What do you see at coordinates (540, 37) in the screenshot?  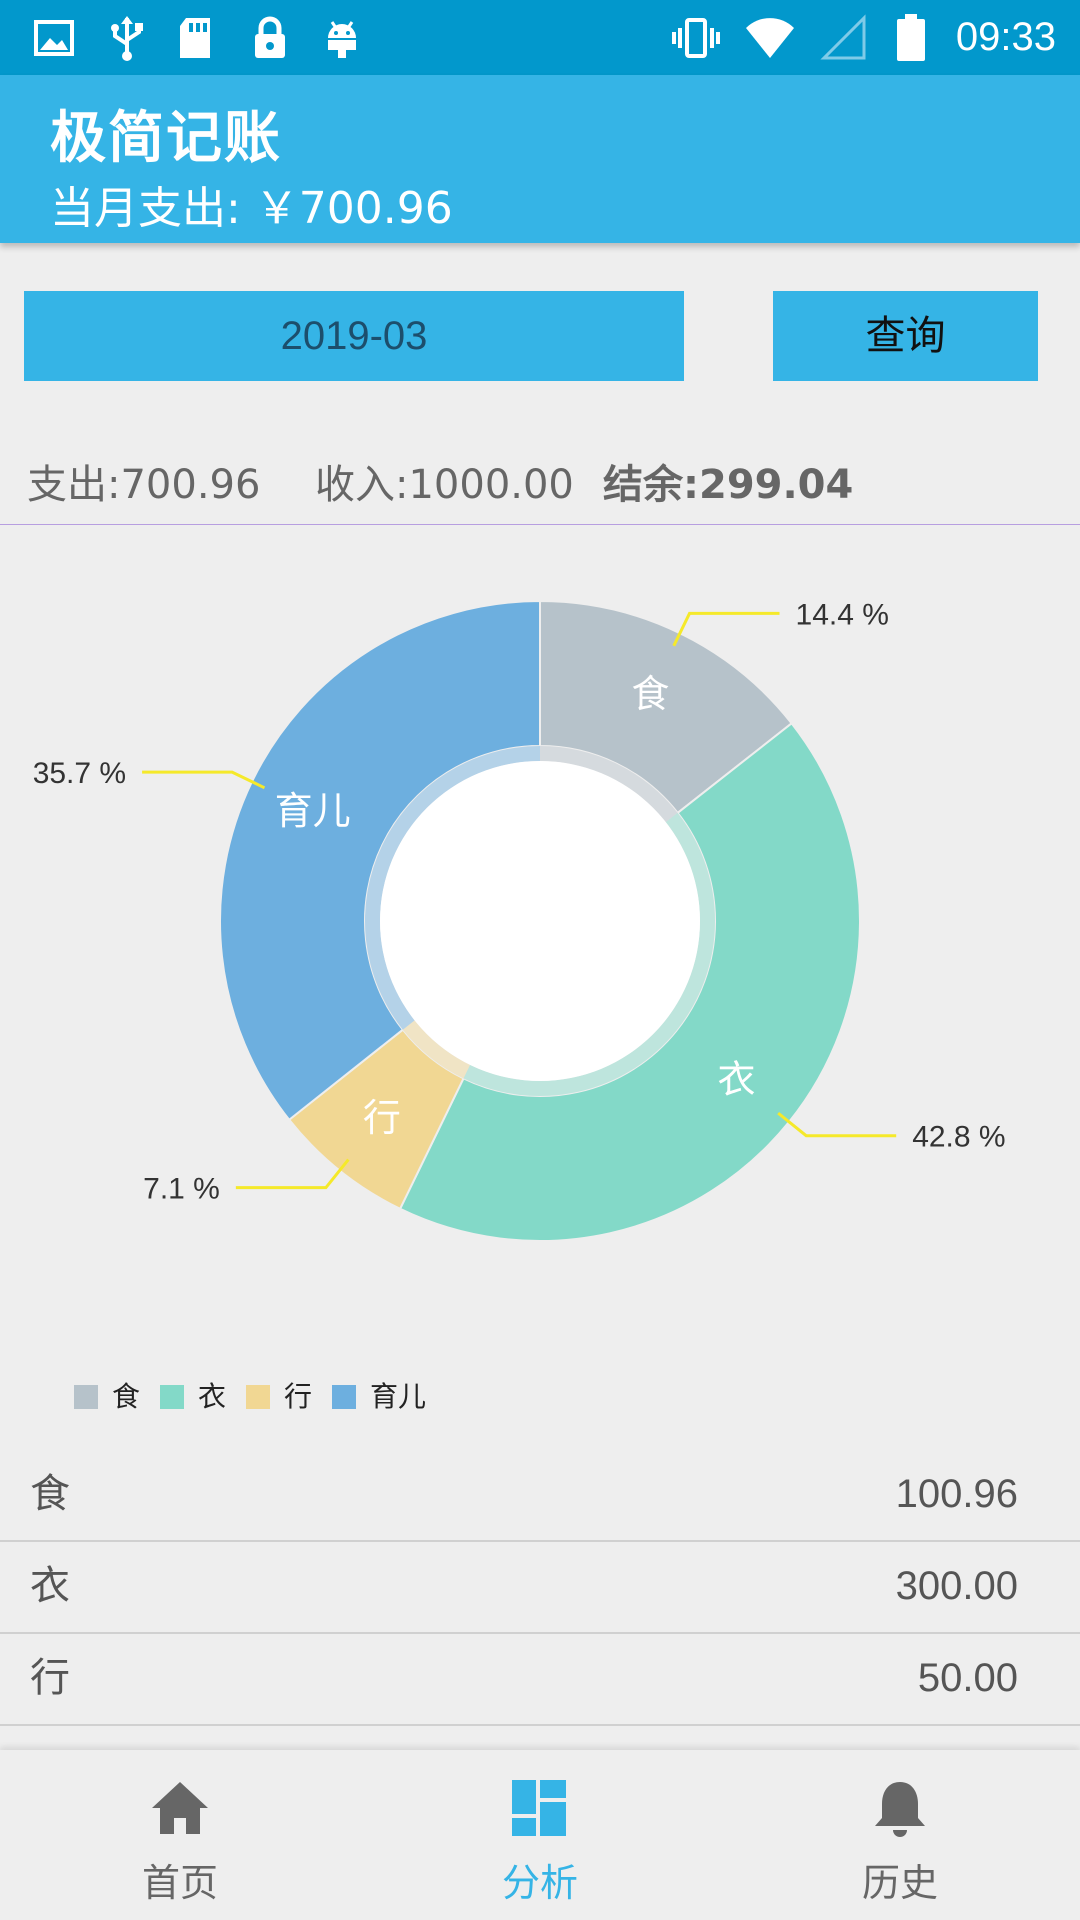 I see `status-bar: 09:33` at bounding box center [540, 37].